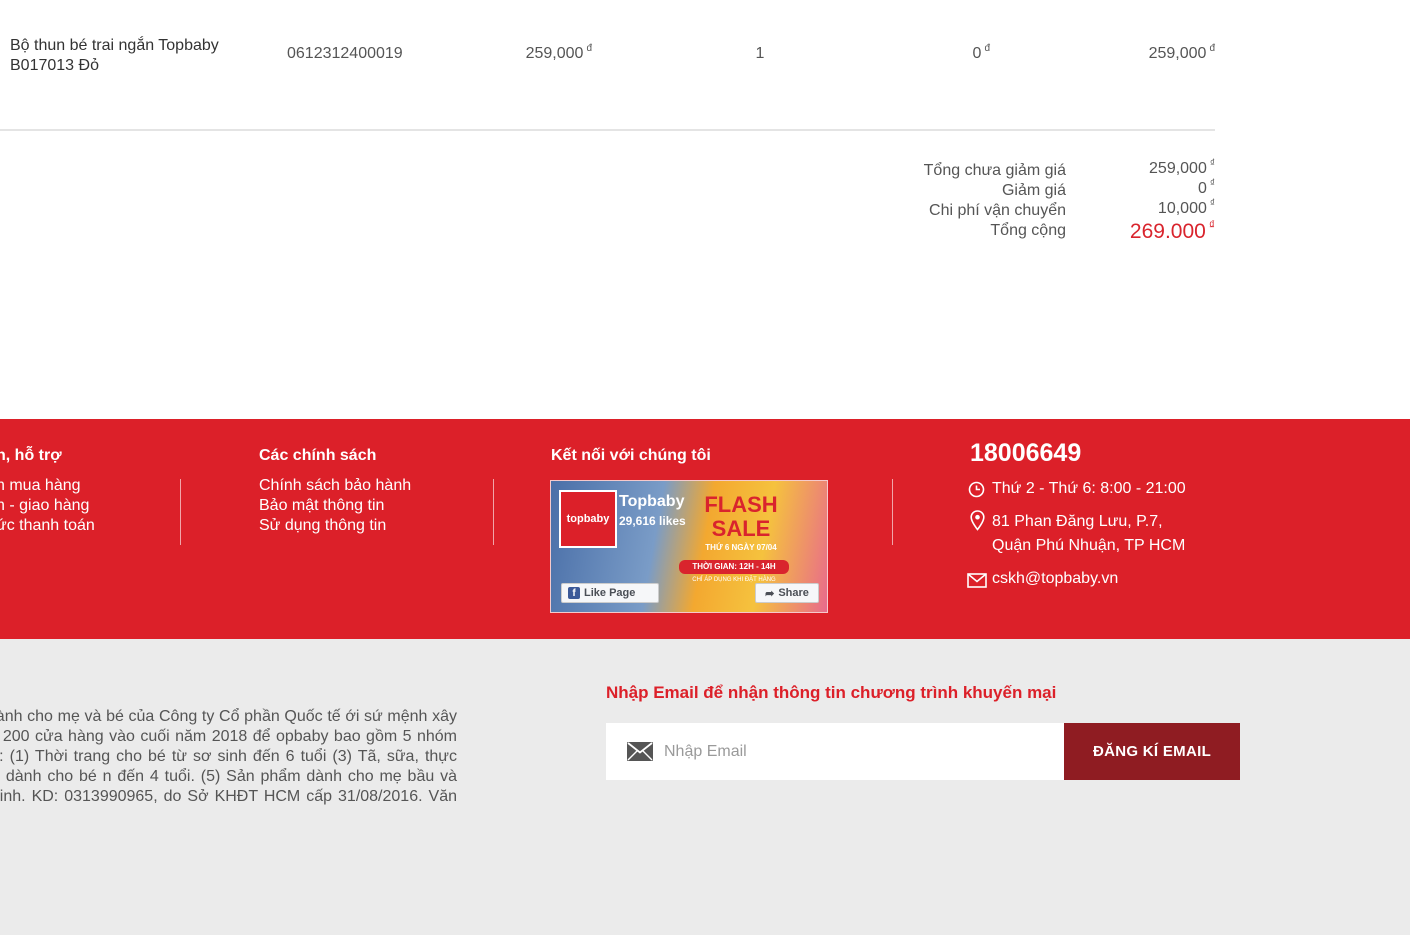  Describe the element at coordinates (741, 547) in the screenshot. I see `flash-sale-date: THỨ 6 NGÀY 07/04` at that location.